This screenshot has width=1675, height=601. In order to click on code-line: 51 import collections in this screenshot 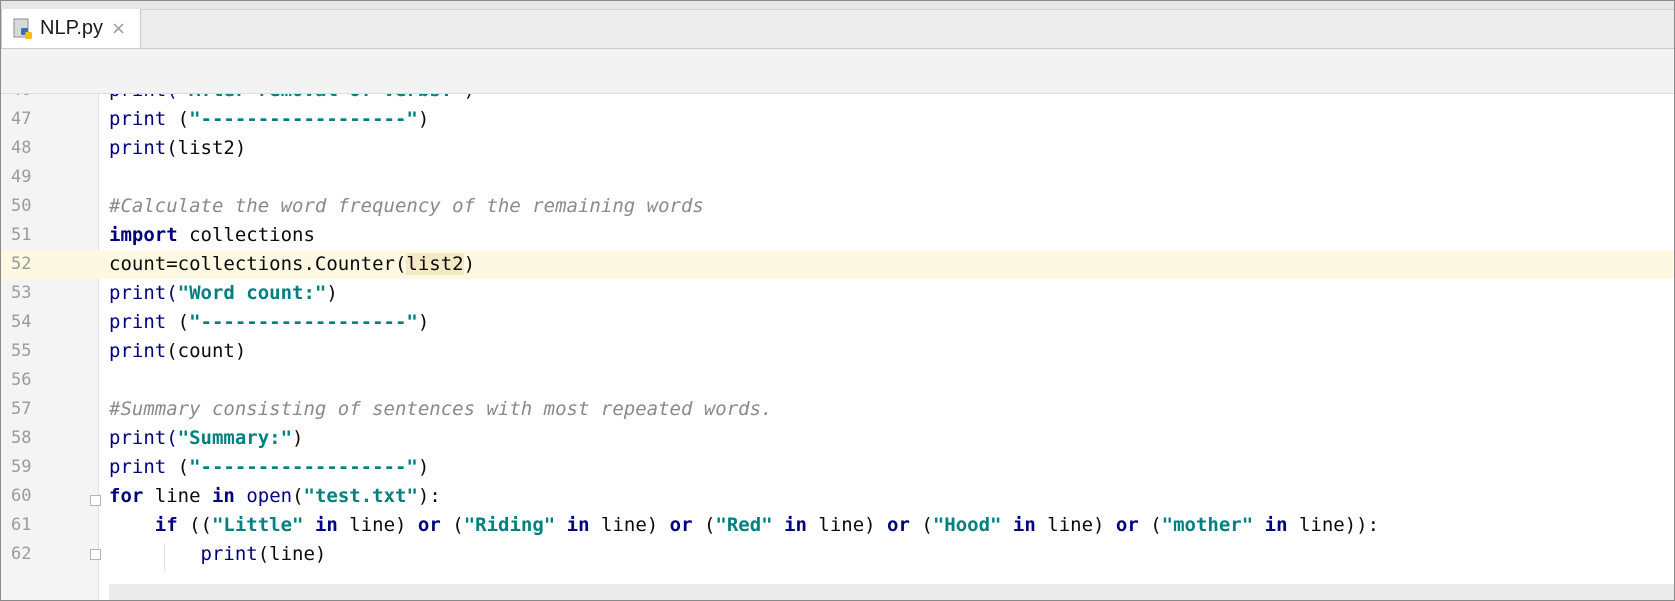, I will do `click(837, 235)`.